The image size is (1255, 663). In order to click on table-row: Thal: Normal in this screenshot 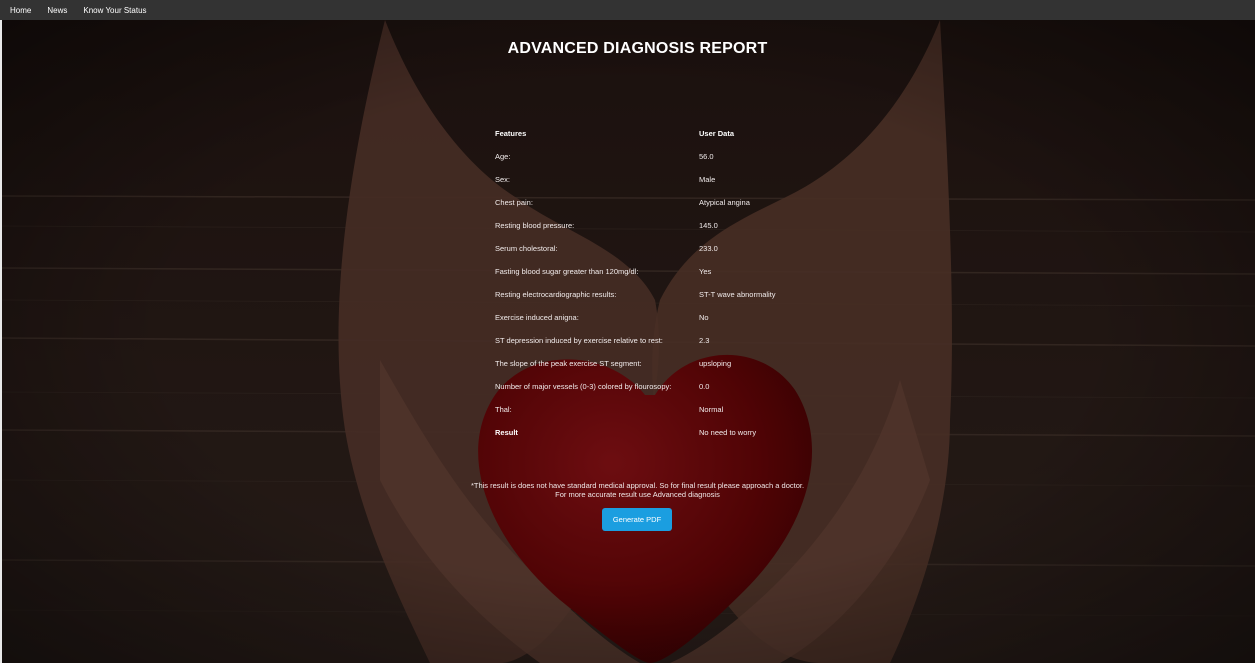, I will do `click(655, 409)`.